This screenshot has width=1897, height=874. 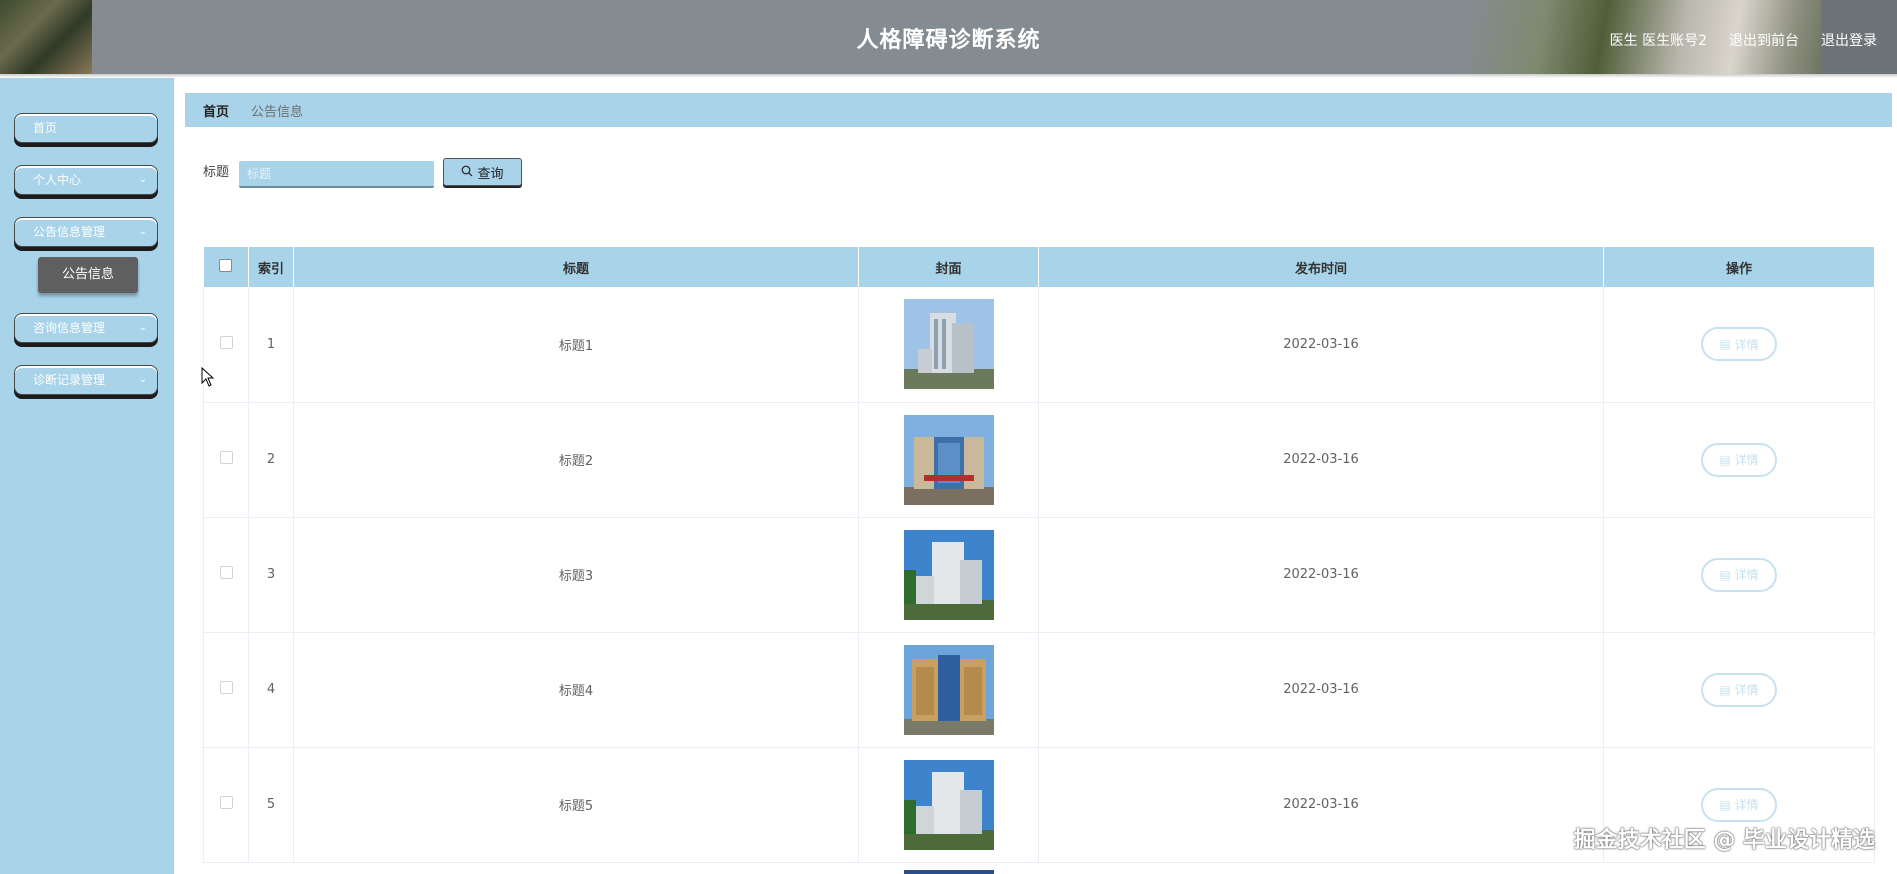 I want to click on search-button-label: 查询, so click(x=490, y=174).